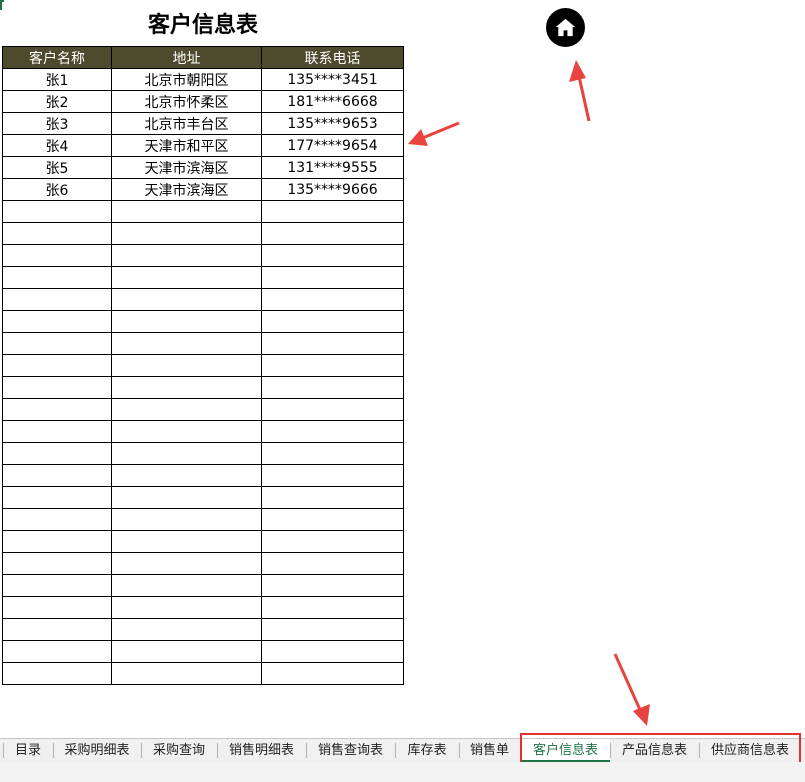  What do you see at coordinates (434, 133) in the screenshot?
I see `arrow-to-table` at bounding box center [434, 133].